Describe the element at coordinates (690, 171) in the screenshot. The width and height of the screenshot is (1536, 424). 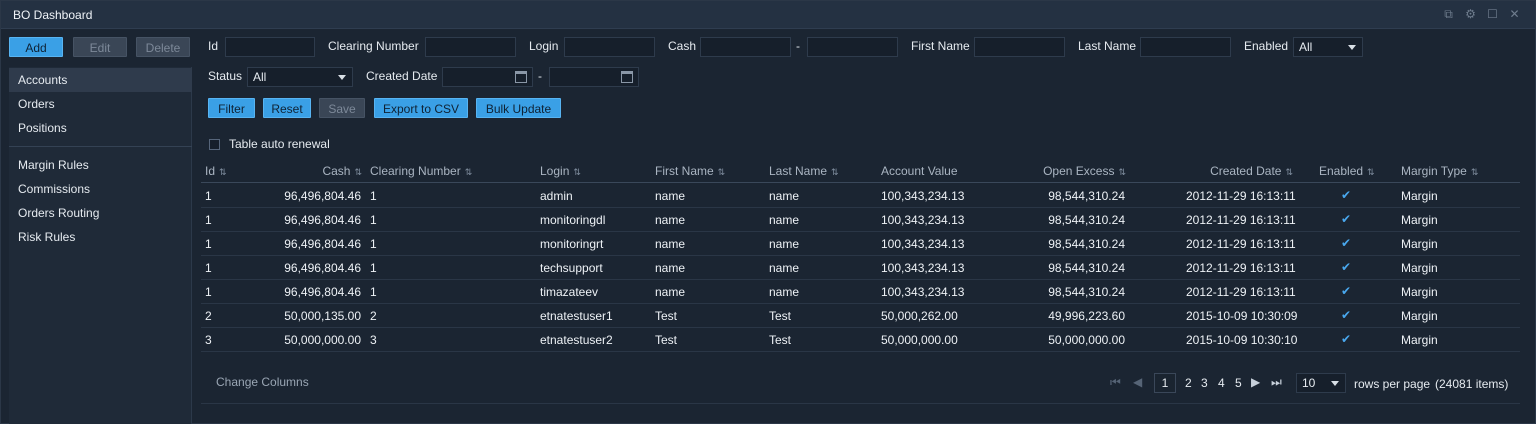
I see `column-header-first-name: First Name ⇅` at that location.